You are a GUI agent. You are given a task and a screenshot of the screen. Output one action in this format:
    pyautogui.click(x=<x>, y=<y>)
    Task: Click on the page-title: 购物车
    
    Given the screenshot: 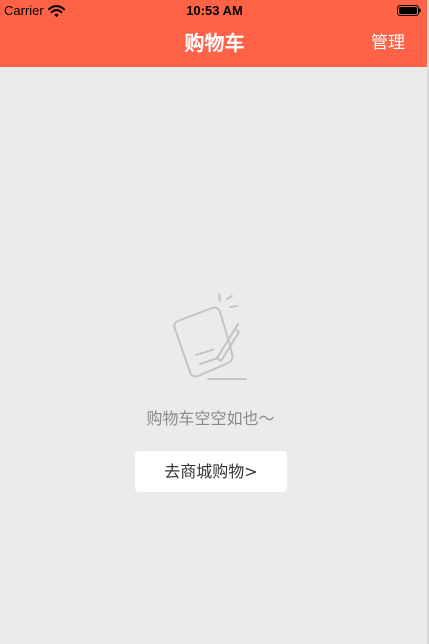 What is the action you would take?
    pyautogui.click(x=214, y=43)
    